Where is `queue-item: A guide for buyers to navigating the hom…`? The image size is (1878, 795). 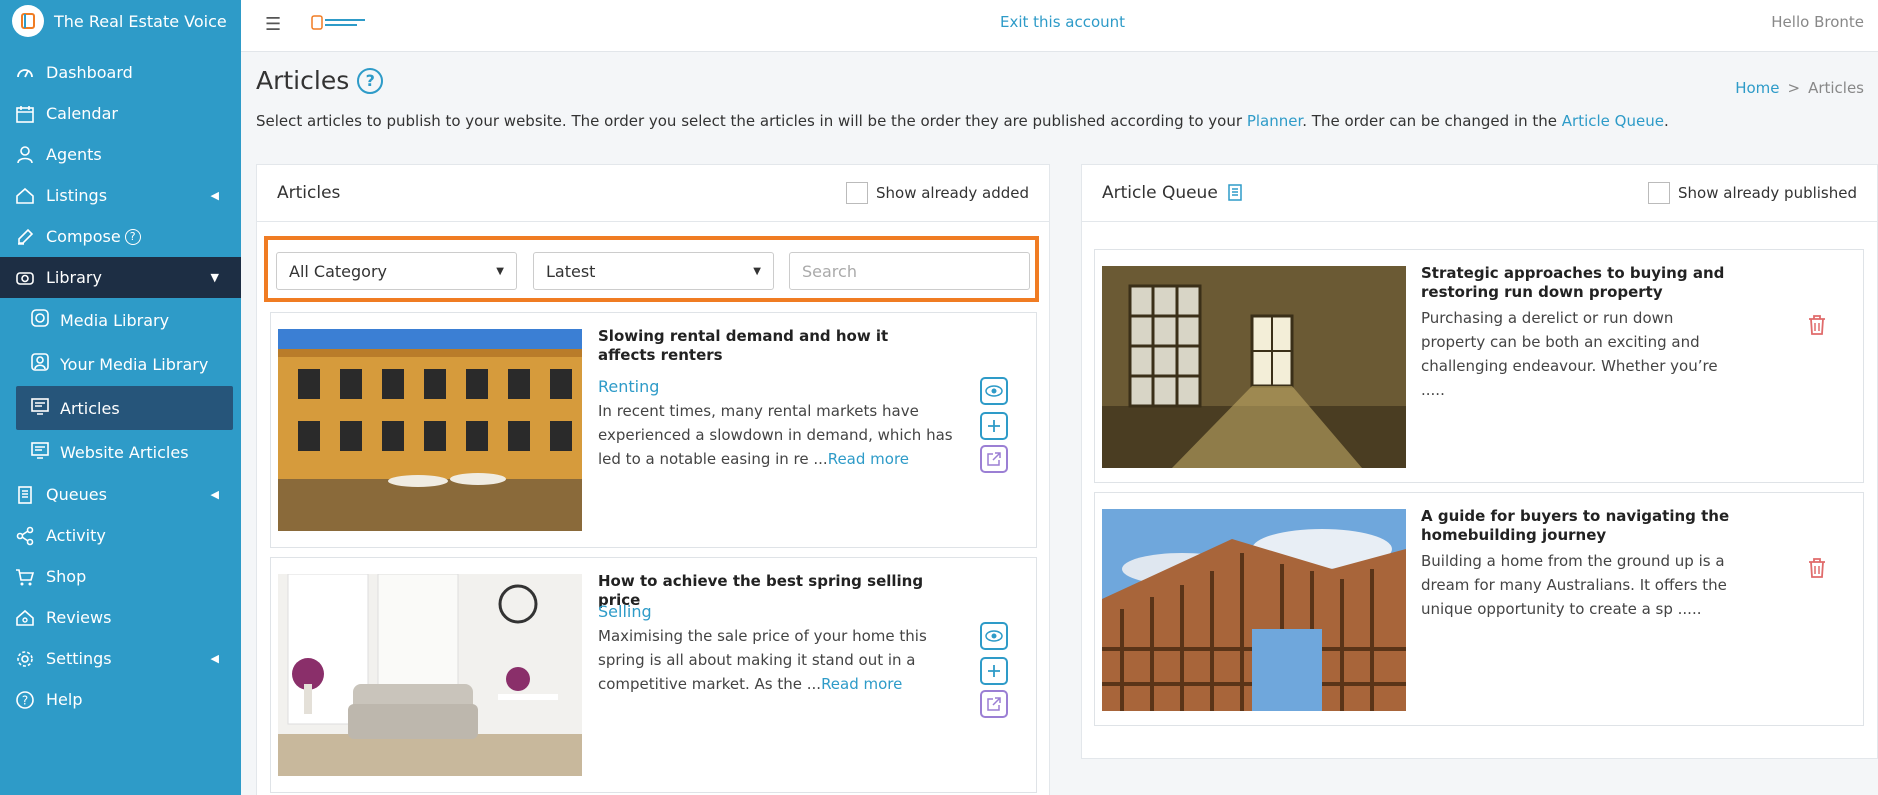 queue-item: A guide for buyers to navigating the hom… is located at coordinates (1479, 609).